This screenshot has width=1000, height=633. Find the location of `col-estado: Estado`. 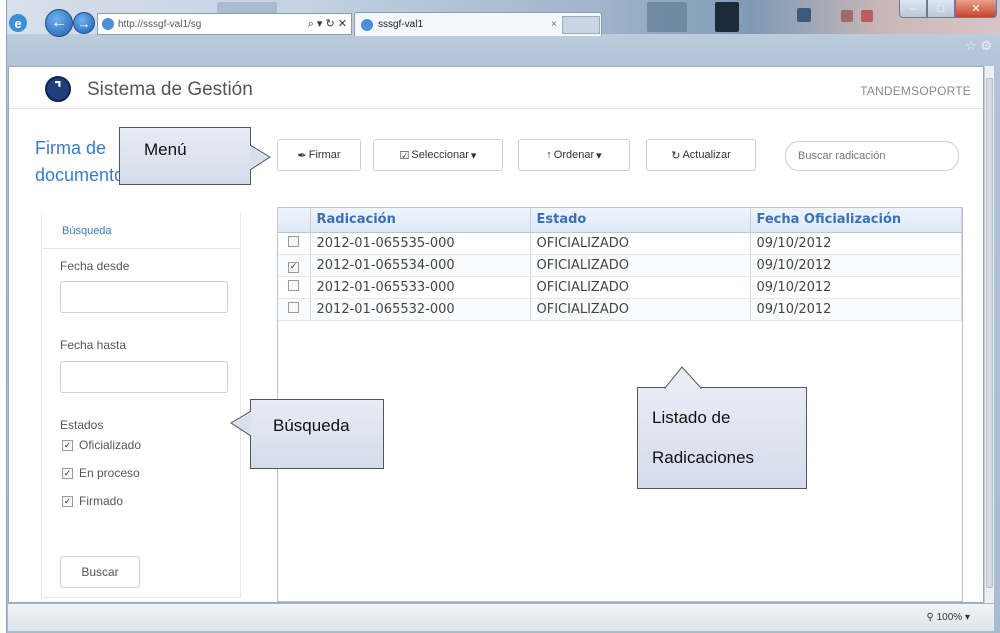

col-estado: Estado is located at coordinates (640, 220).